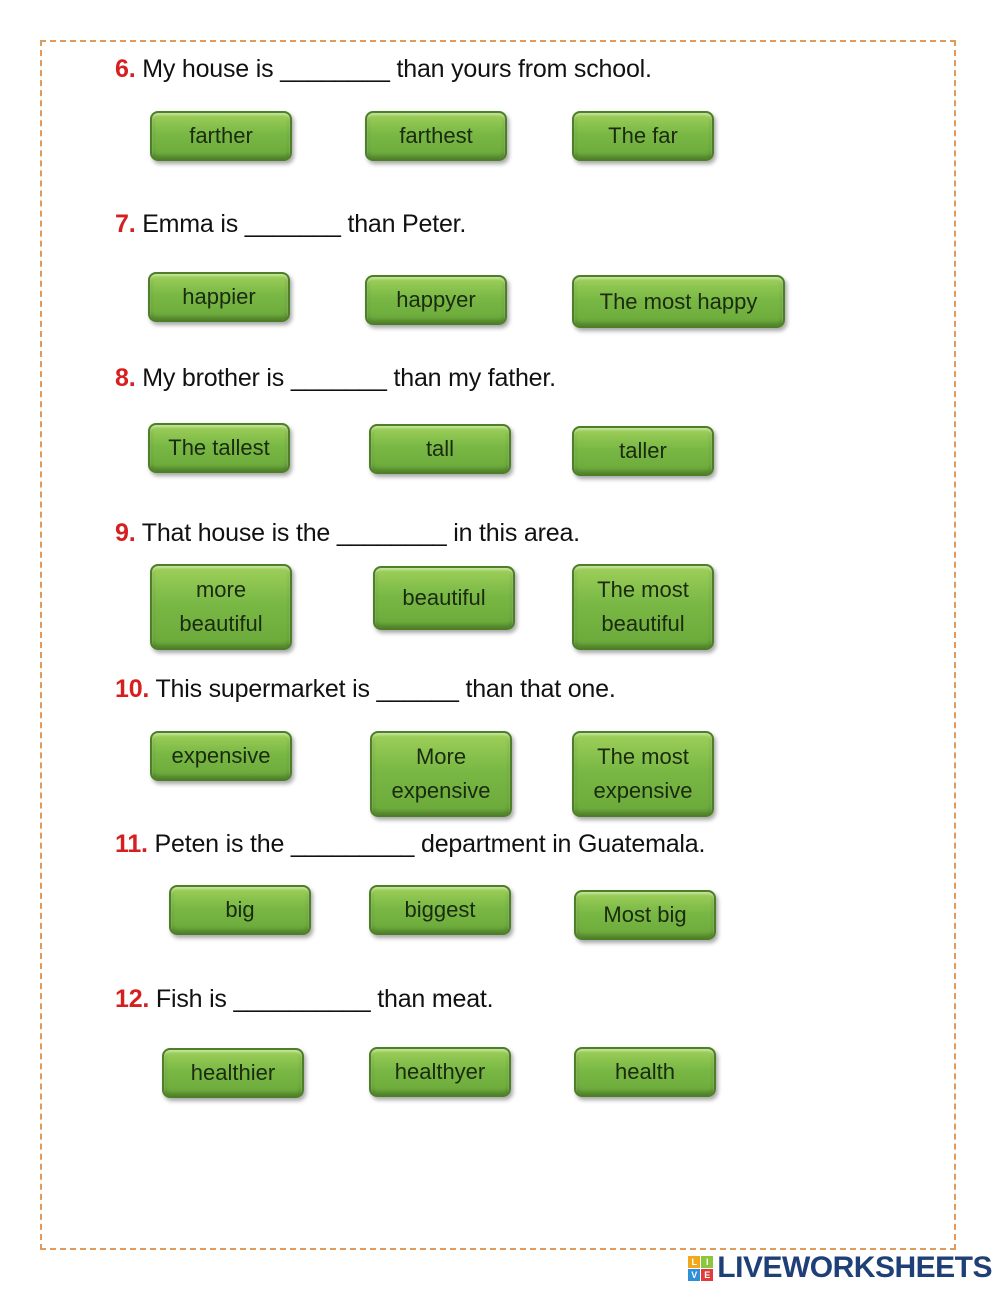  What do you see at coordinates (643, 451) in the screenshot?
I see `option-button: taller` at bounding box center [643, 451].